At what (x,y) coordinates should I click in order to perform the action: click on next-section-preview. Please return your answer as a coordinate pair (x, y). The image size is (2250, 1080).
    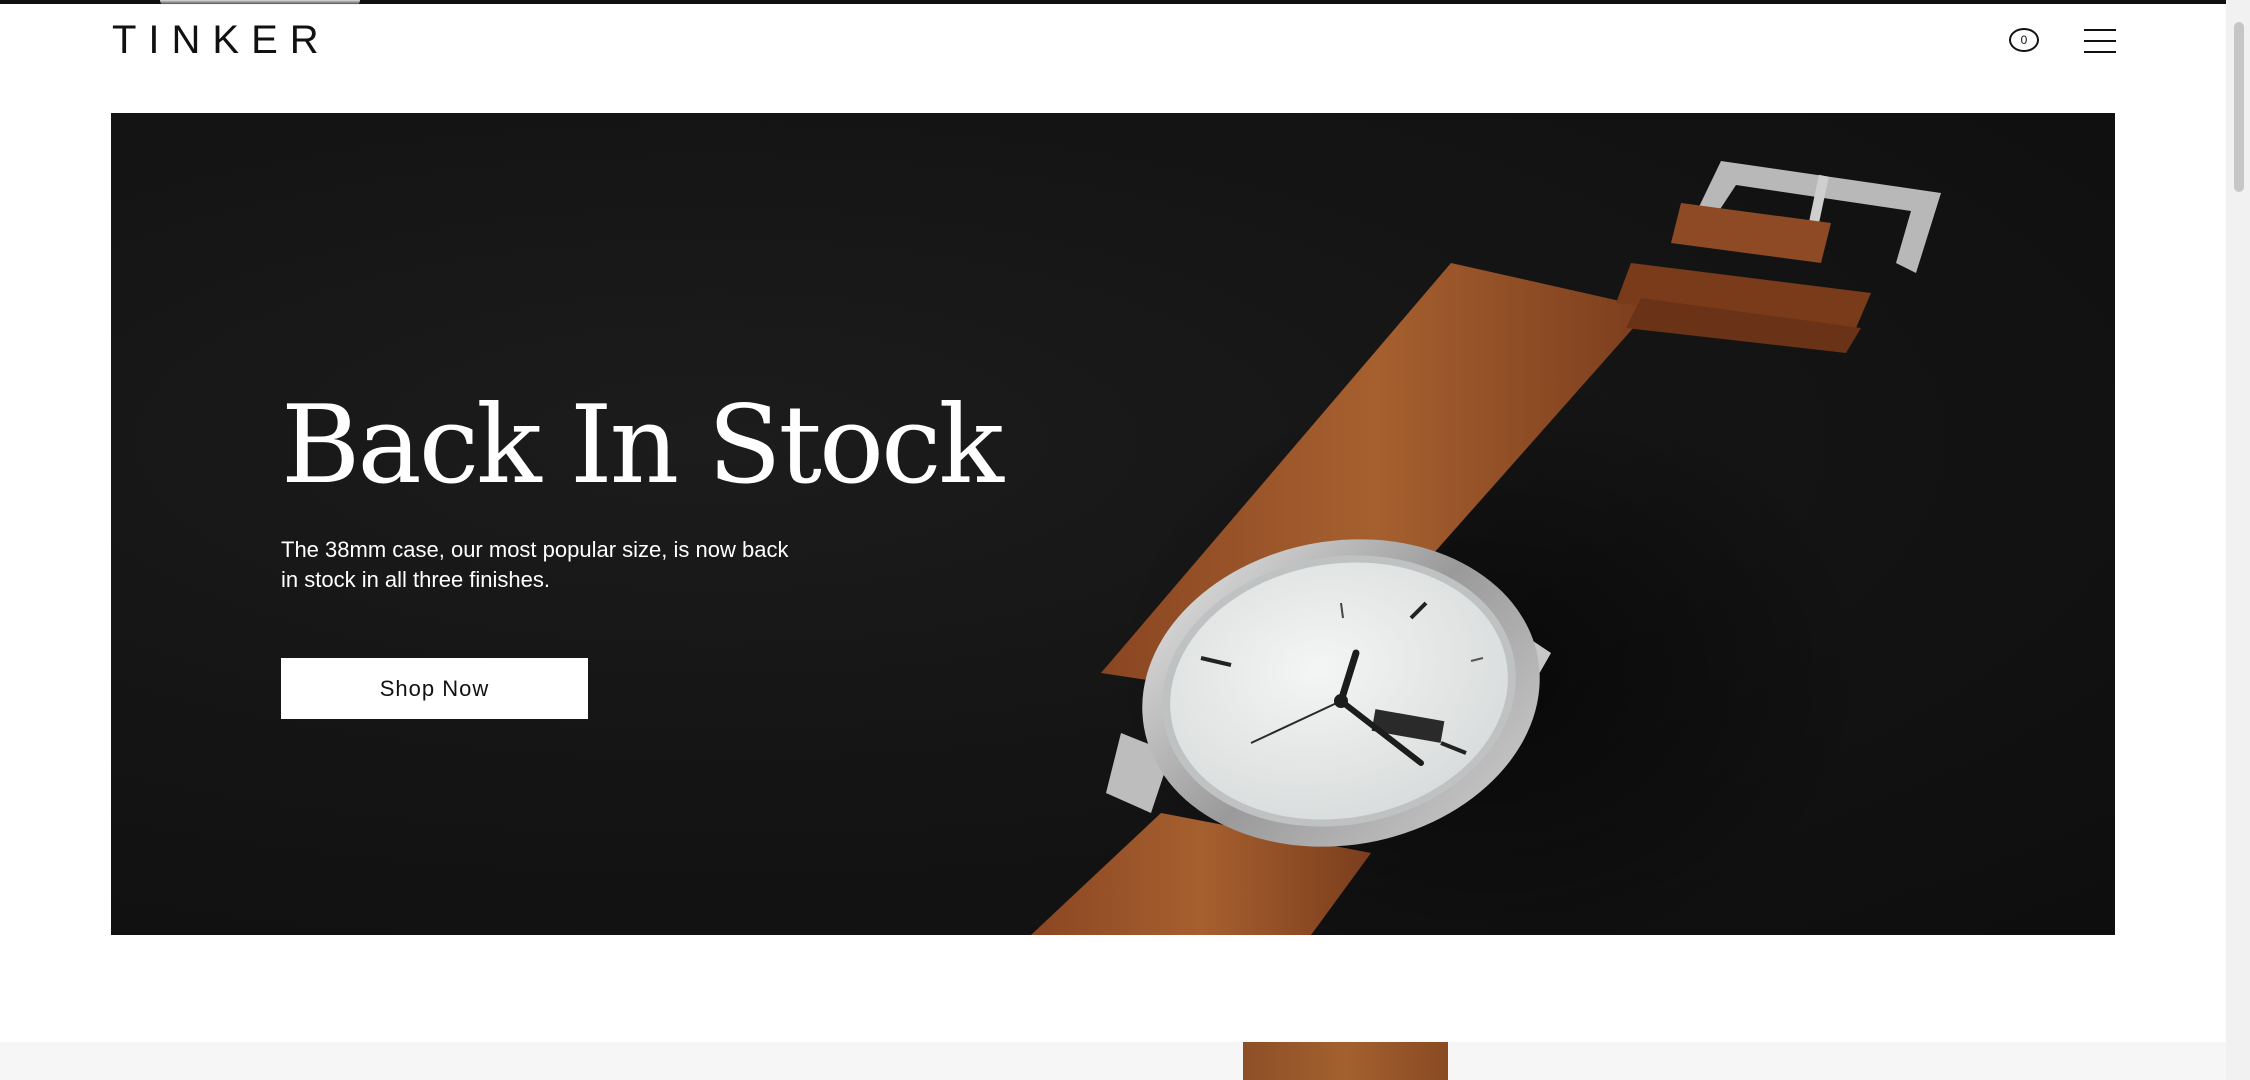
    Looking at the image, I should click on (1113, 1061).